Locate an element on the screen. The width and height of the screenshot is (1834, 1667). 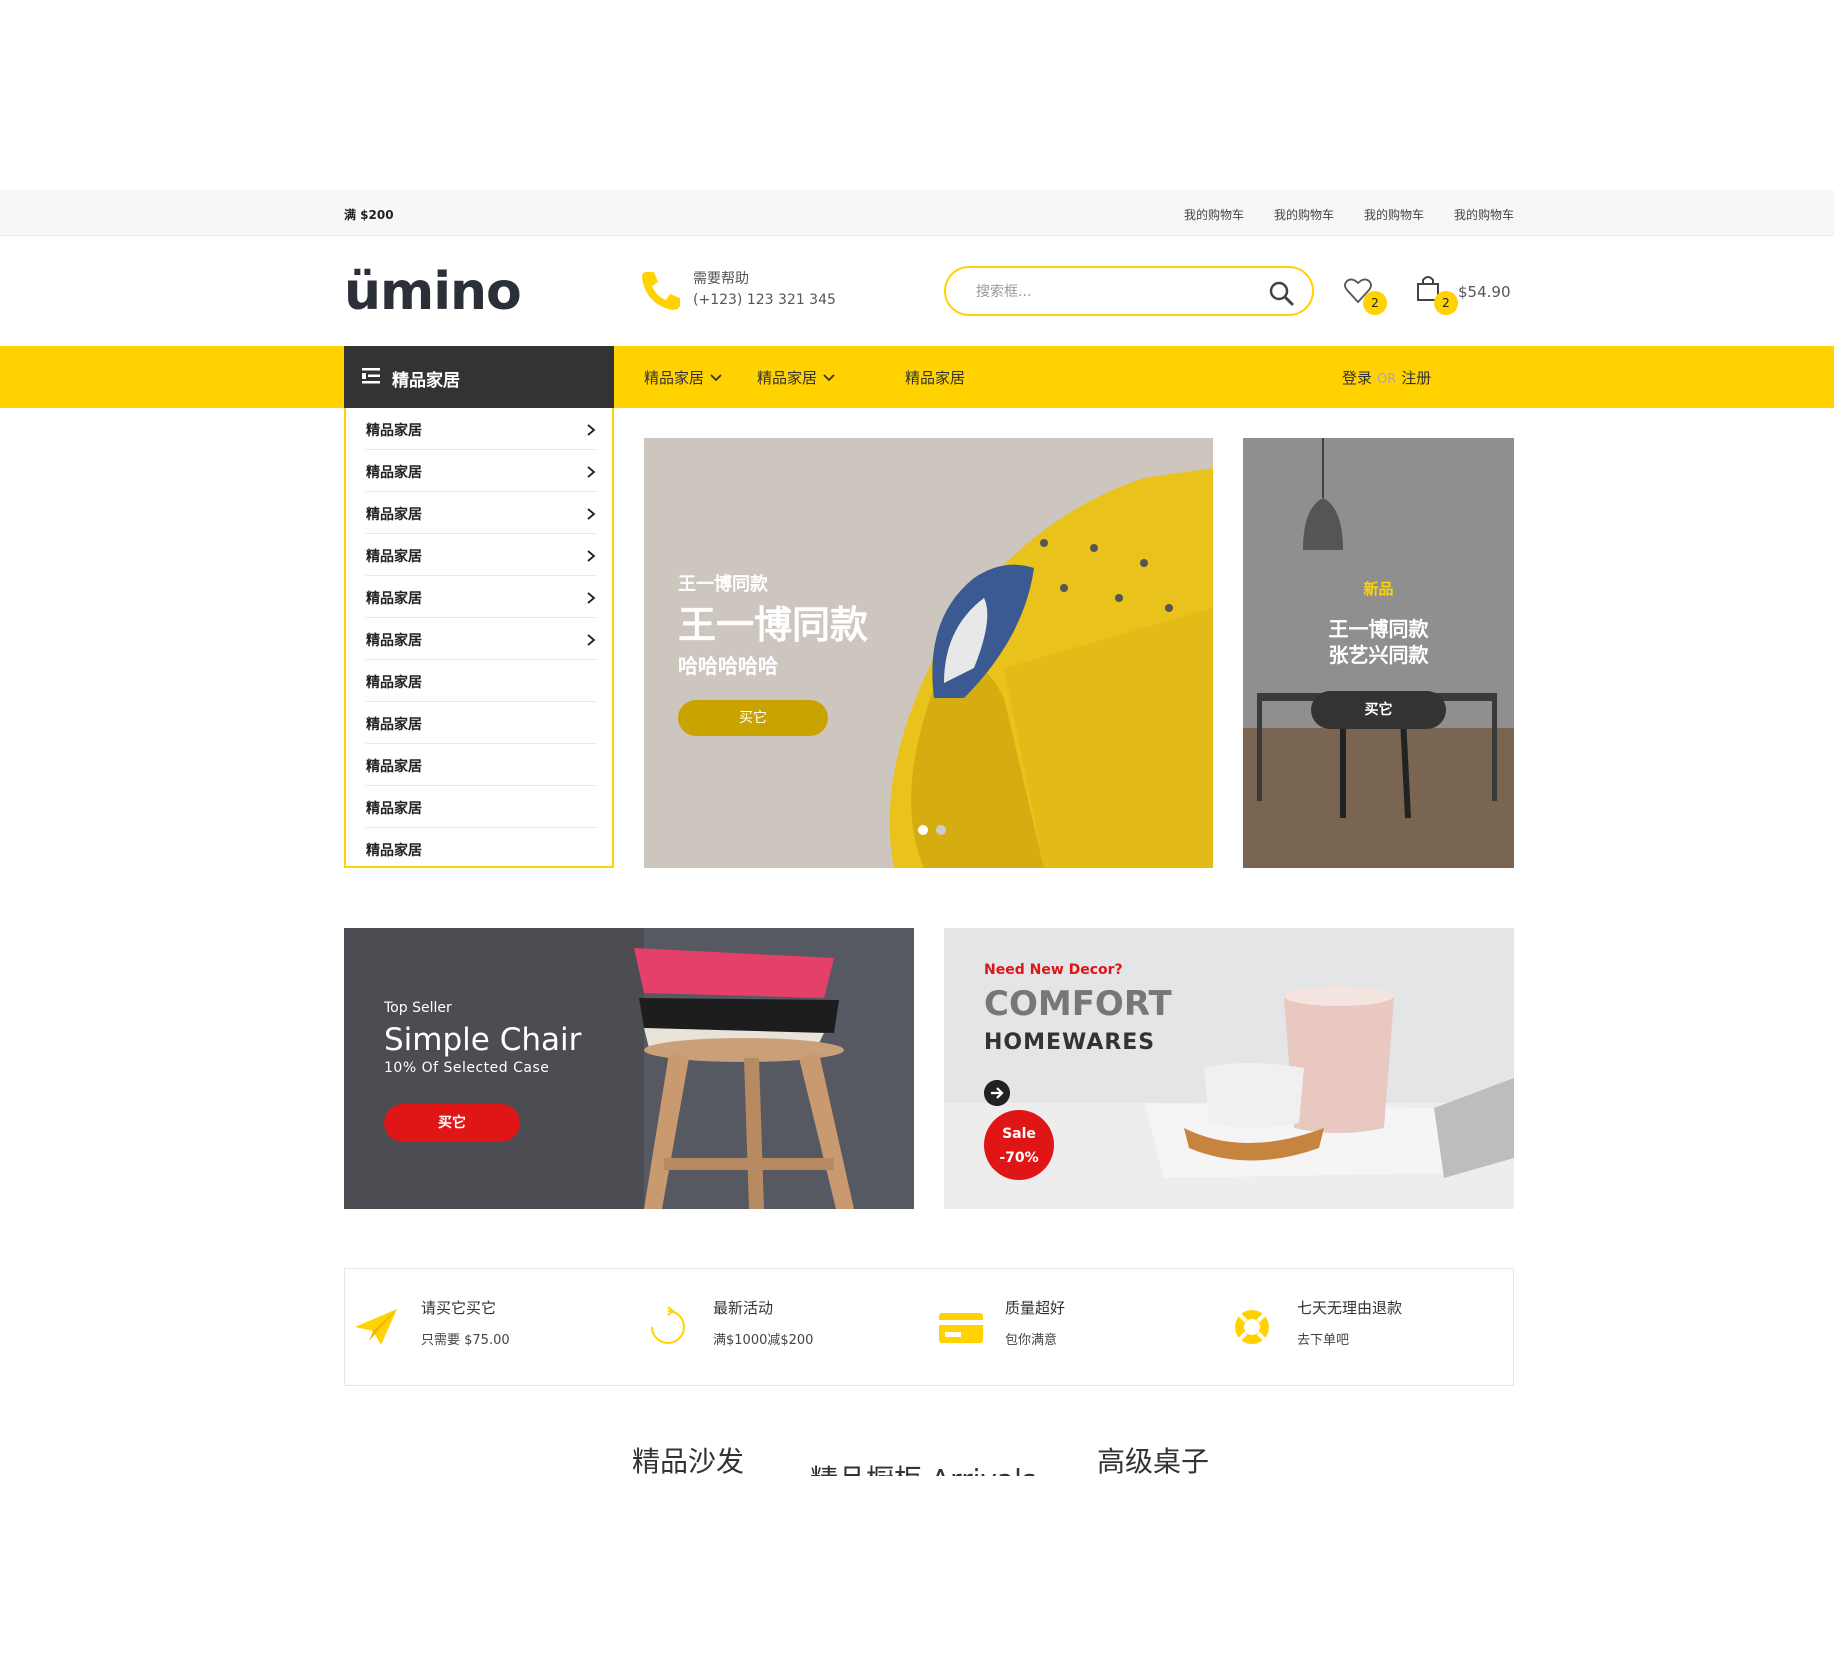
promo-left-title: Simple Chair is located at coordinates (483, 1040).